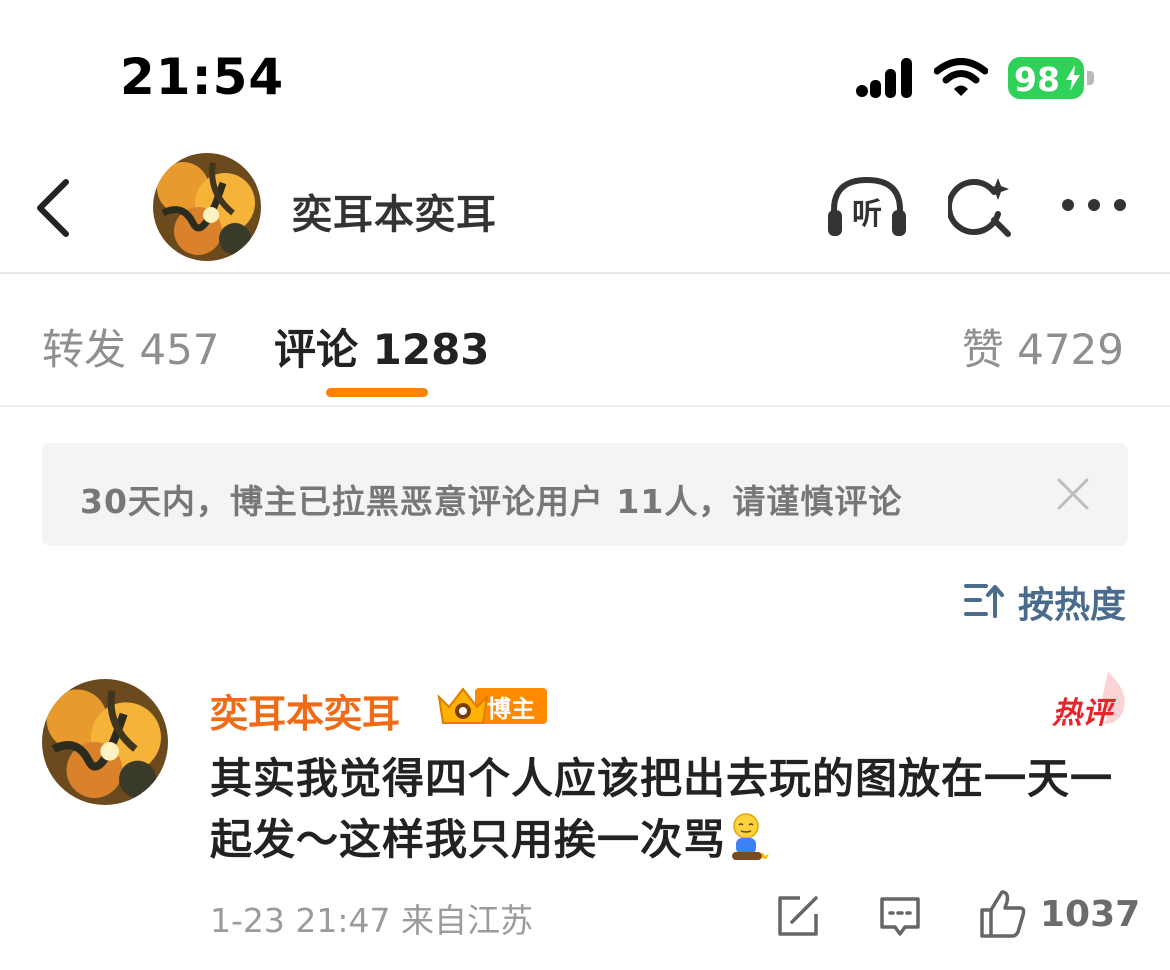 The image size is (1170, 970). Describe the element at coordinates (1090, 78) in the screenshot. I see `battery-cap` at that location.